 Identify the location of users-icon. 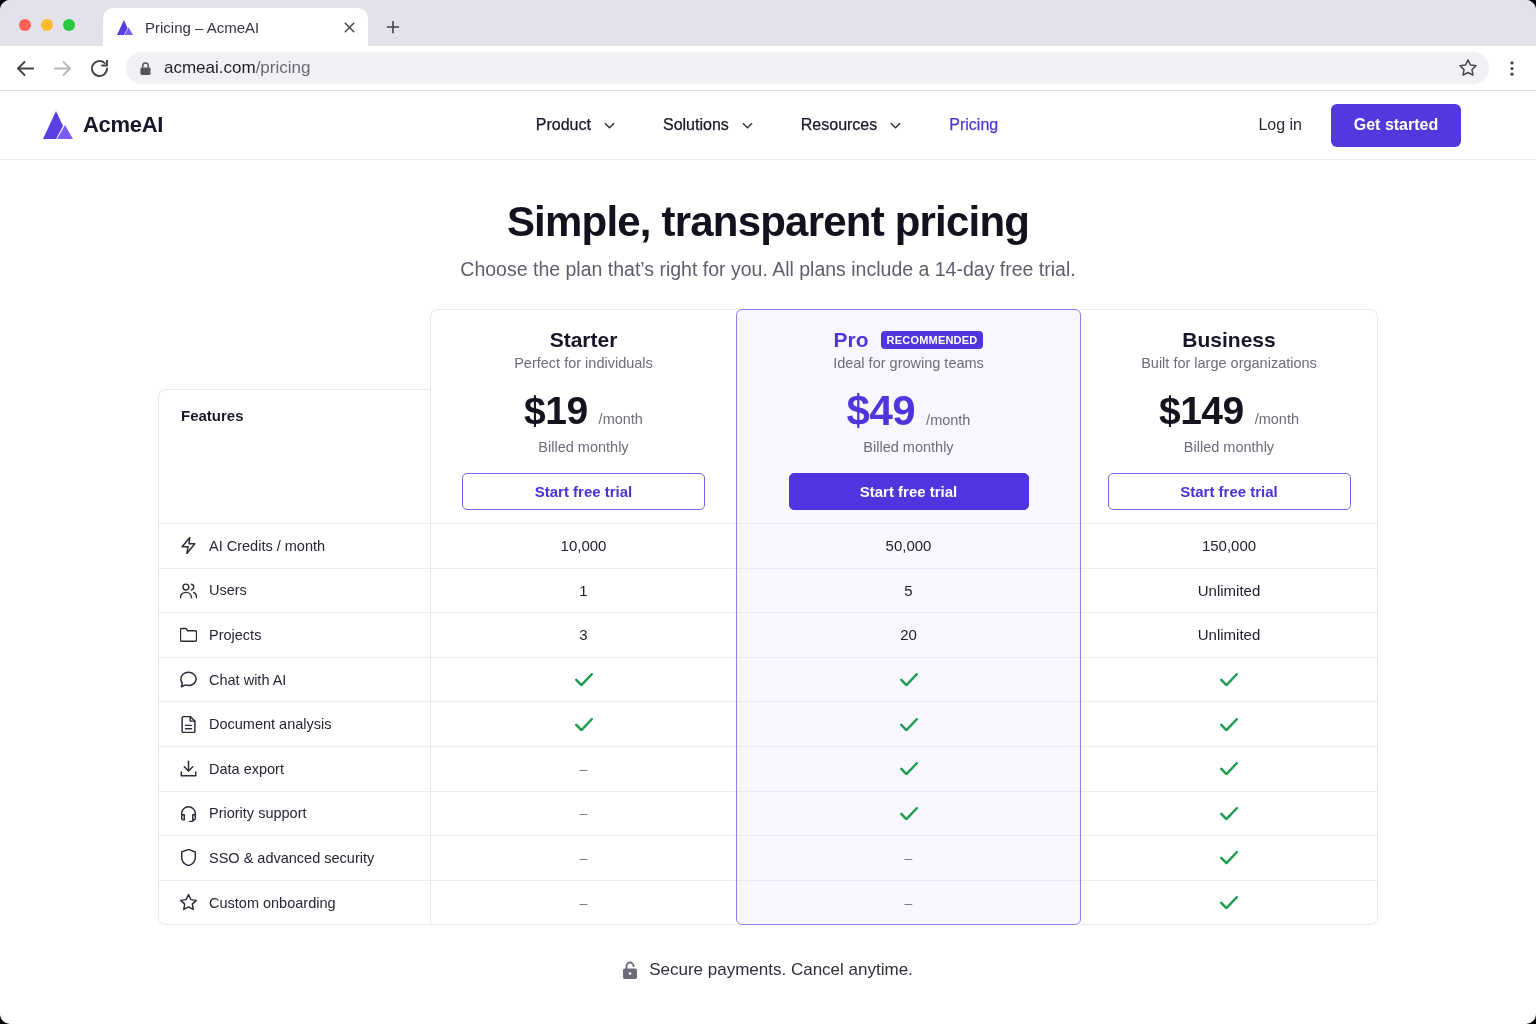
(188, 590).